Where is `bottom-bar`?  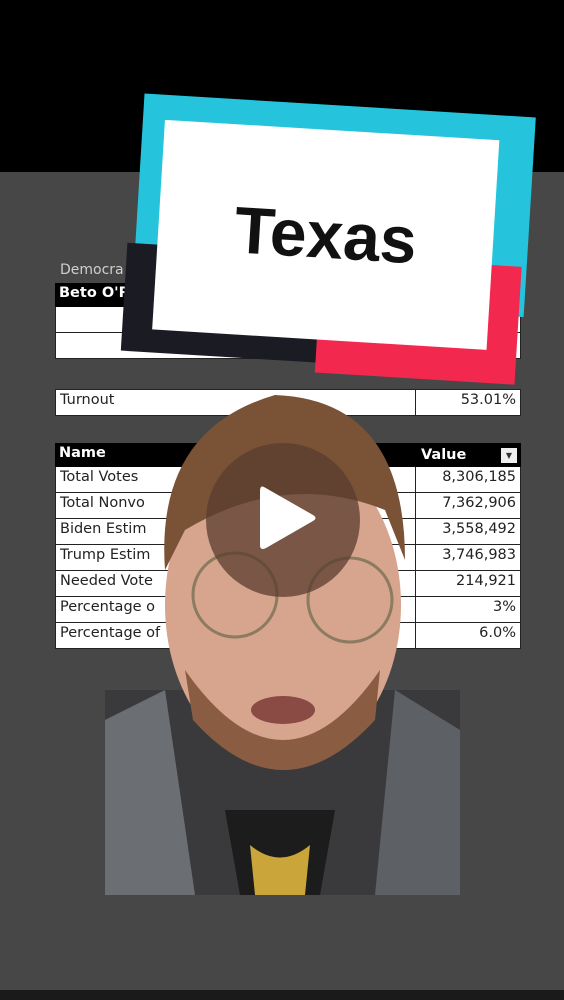 bottom-bar is located at coordinates (282, 995).